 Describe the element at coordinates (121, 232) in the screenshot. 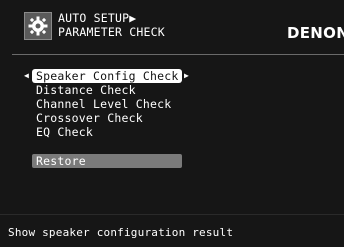

I see `status-message: Show speaker configuration result` at that location.